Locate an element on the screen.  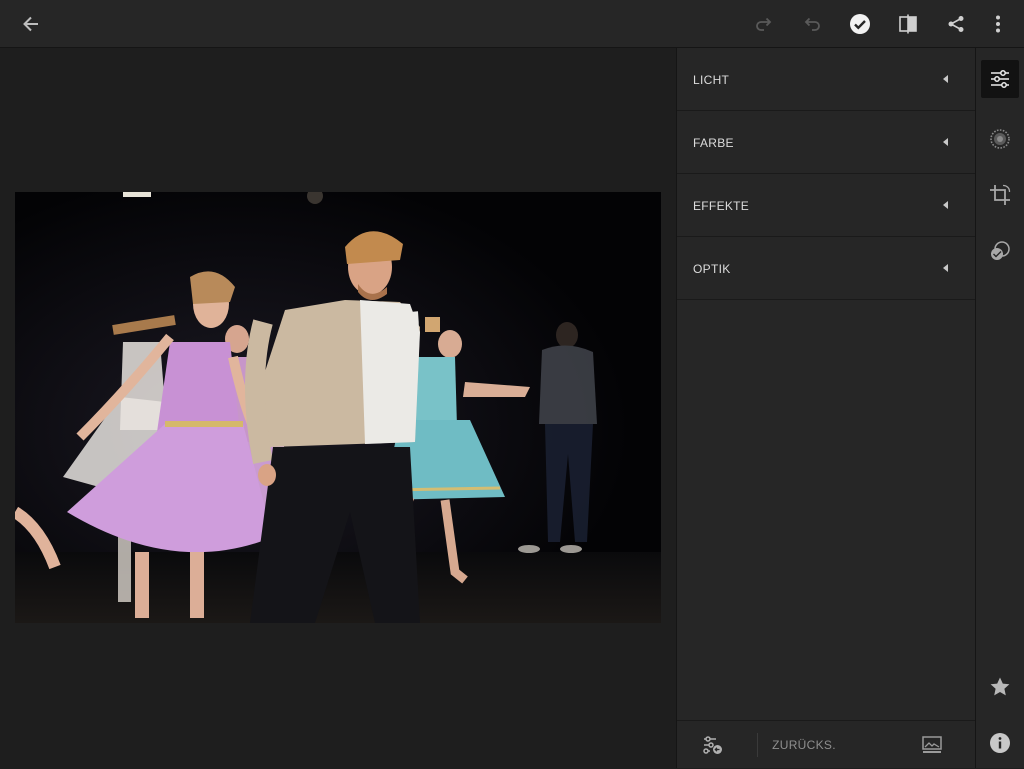
redo-icon is located at coordinates (764, 24).